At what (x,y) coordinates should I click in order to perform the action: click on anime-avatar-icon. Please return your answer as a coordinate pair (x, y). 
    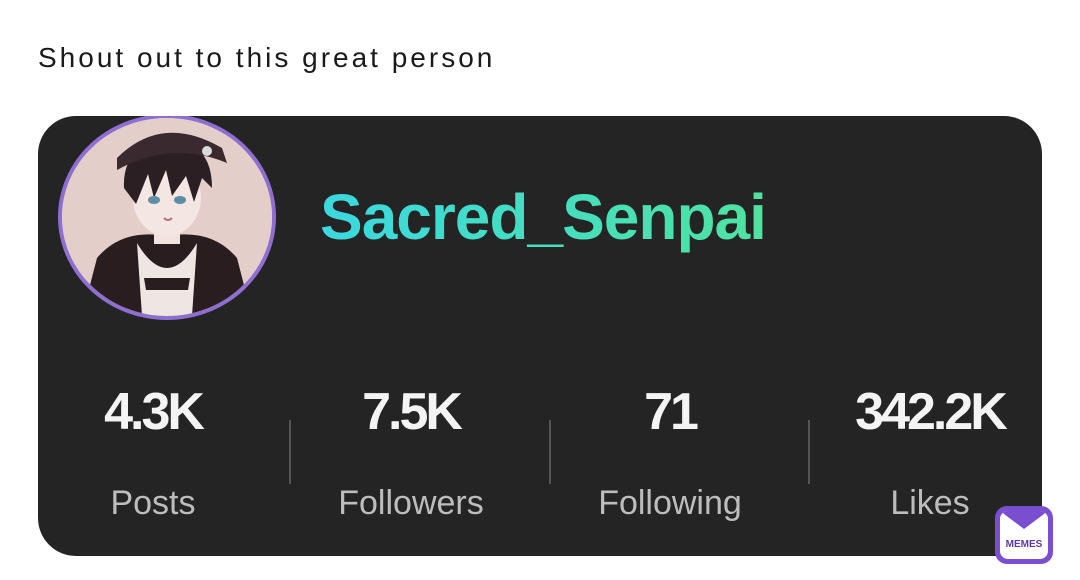
    Looking at the image, I should click on (167, 217).